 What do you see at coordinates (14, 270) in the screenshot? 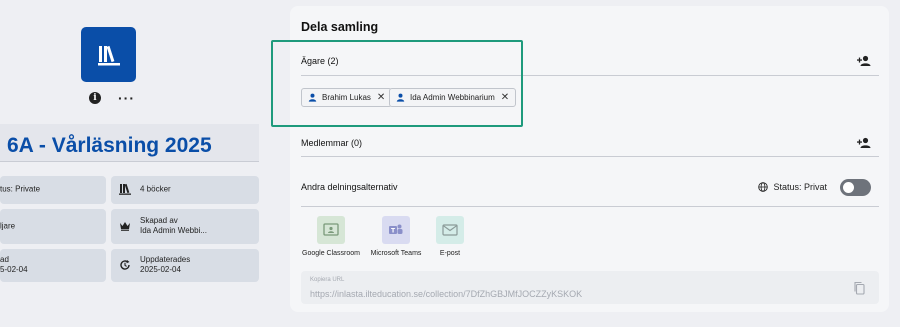
I see `date-value: 5-02-04` at bounding box center [14, 270].